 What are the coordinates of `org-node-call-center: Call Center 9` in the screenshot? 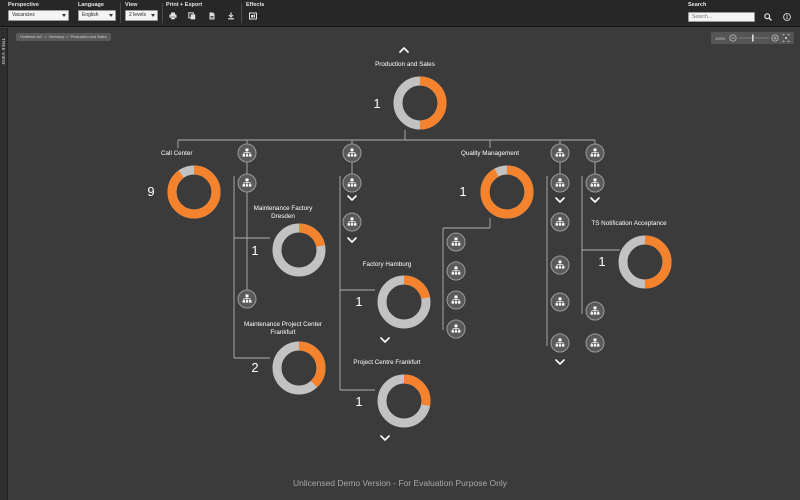 It's located at (184, 184).